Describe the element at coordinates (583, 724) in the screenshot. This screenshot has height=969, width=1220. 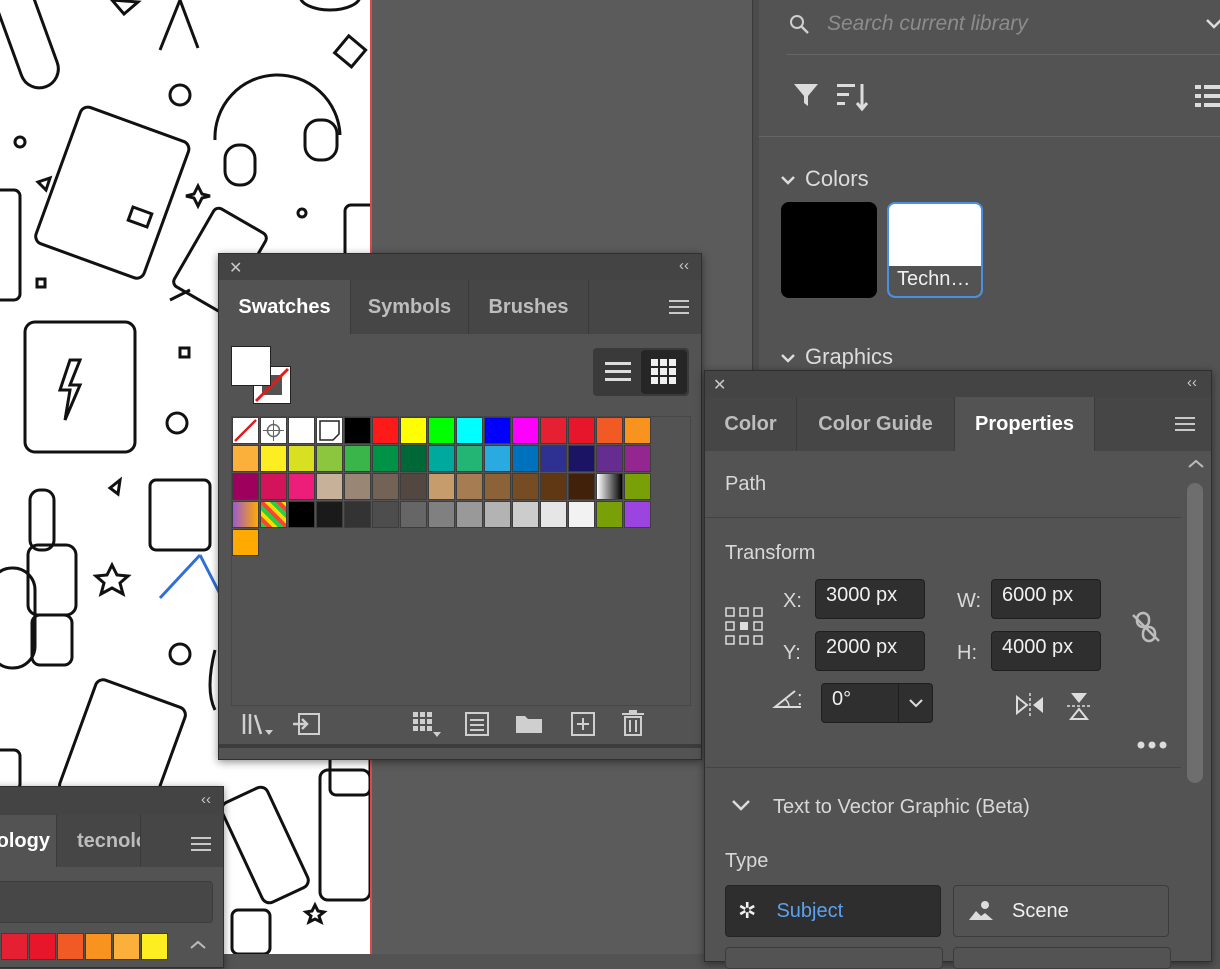
I see `new-swatch-icon` at that location.